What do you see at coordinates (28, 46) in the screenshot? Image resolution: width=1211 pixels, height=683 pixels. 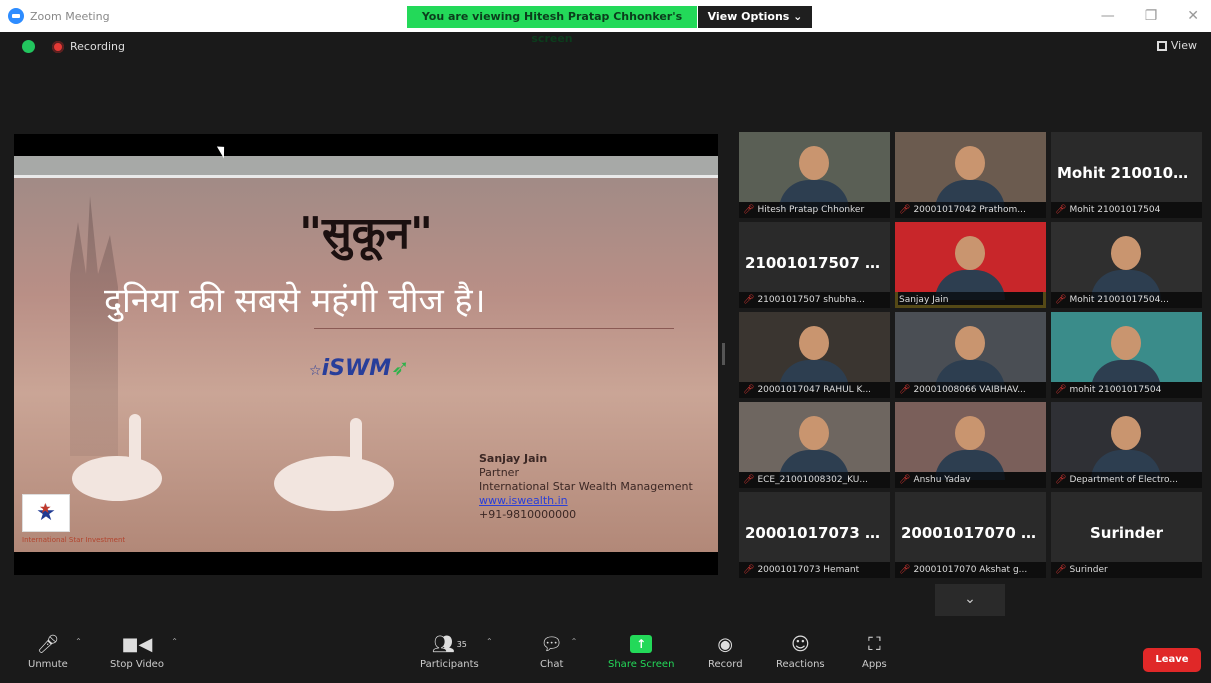 I see `security-shield-icon` at bounding box center [28, 46].